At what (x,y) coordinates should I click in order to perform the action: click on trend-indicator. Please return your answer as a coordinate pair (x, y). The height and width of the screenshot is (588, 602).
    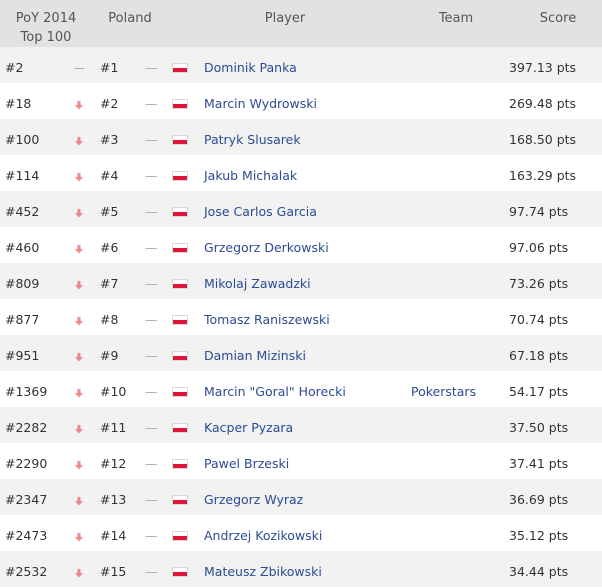
    Looking at the image, I should click on (79, 569).